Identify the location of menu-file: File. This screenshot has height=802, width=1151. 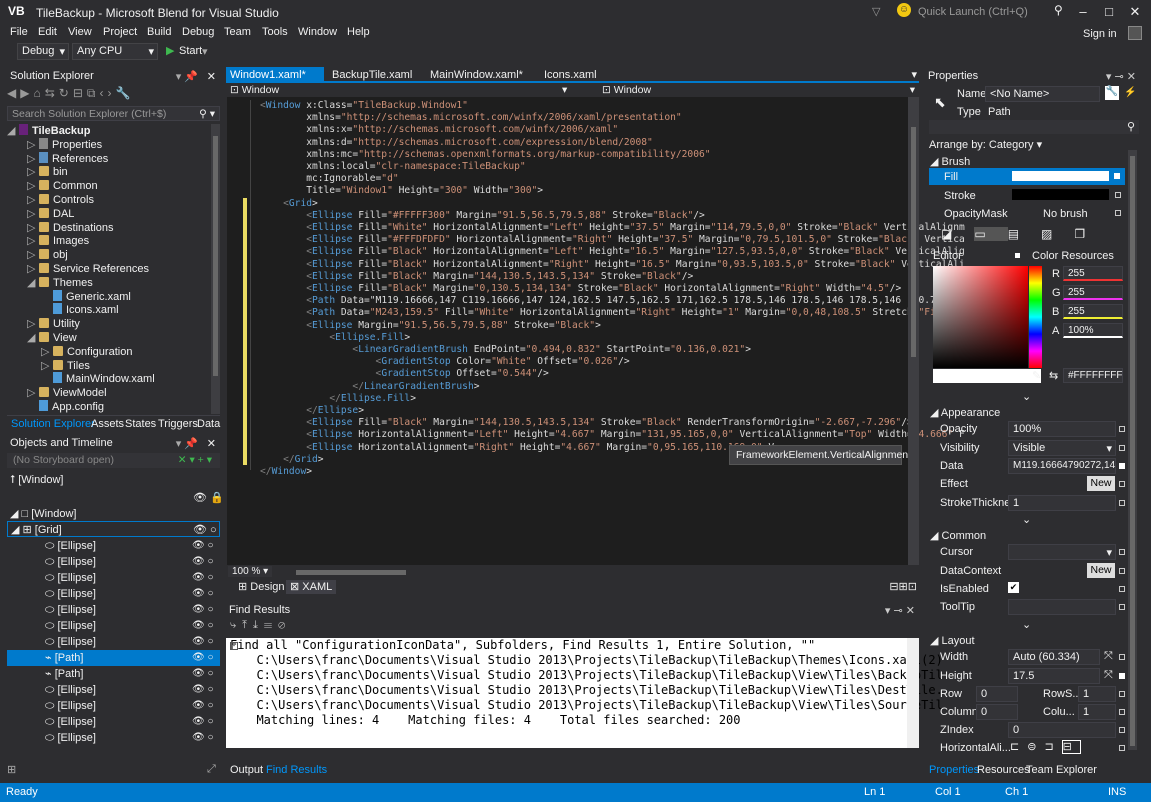
(19, 32).